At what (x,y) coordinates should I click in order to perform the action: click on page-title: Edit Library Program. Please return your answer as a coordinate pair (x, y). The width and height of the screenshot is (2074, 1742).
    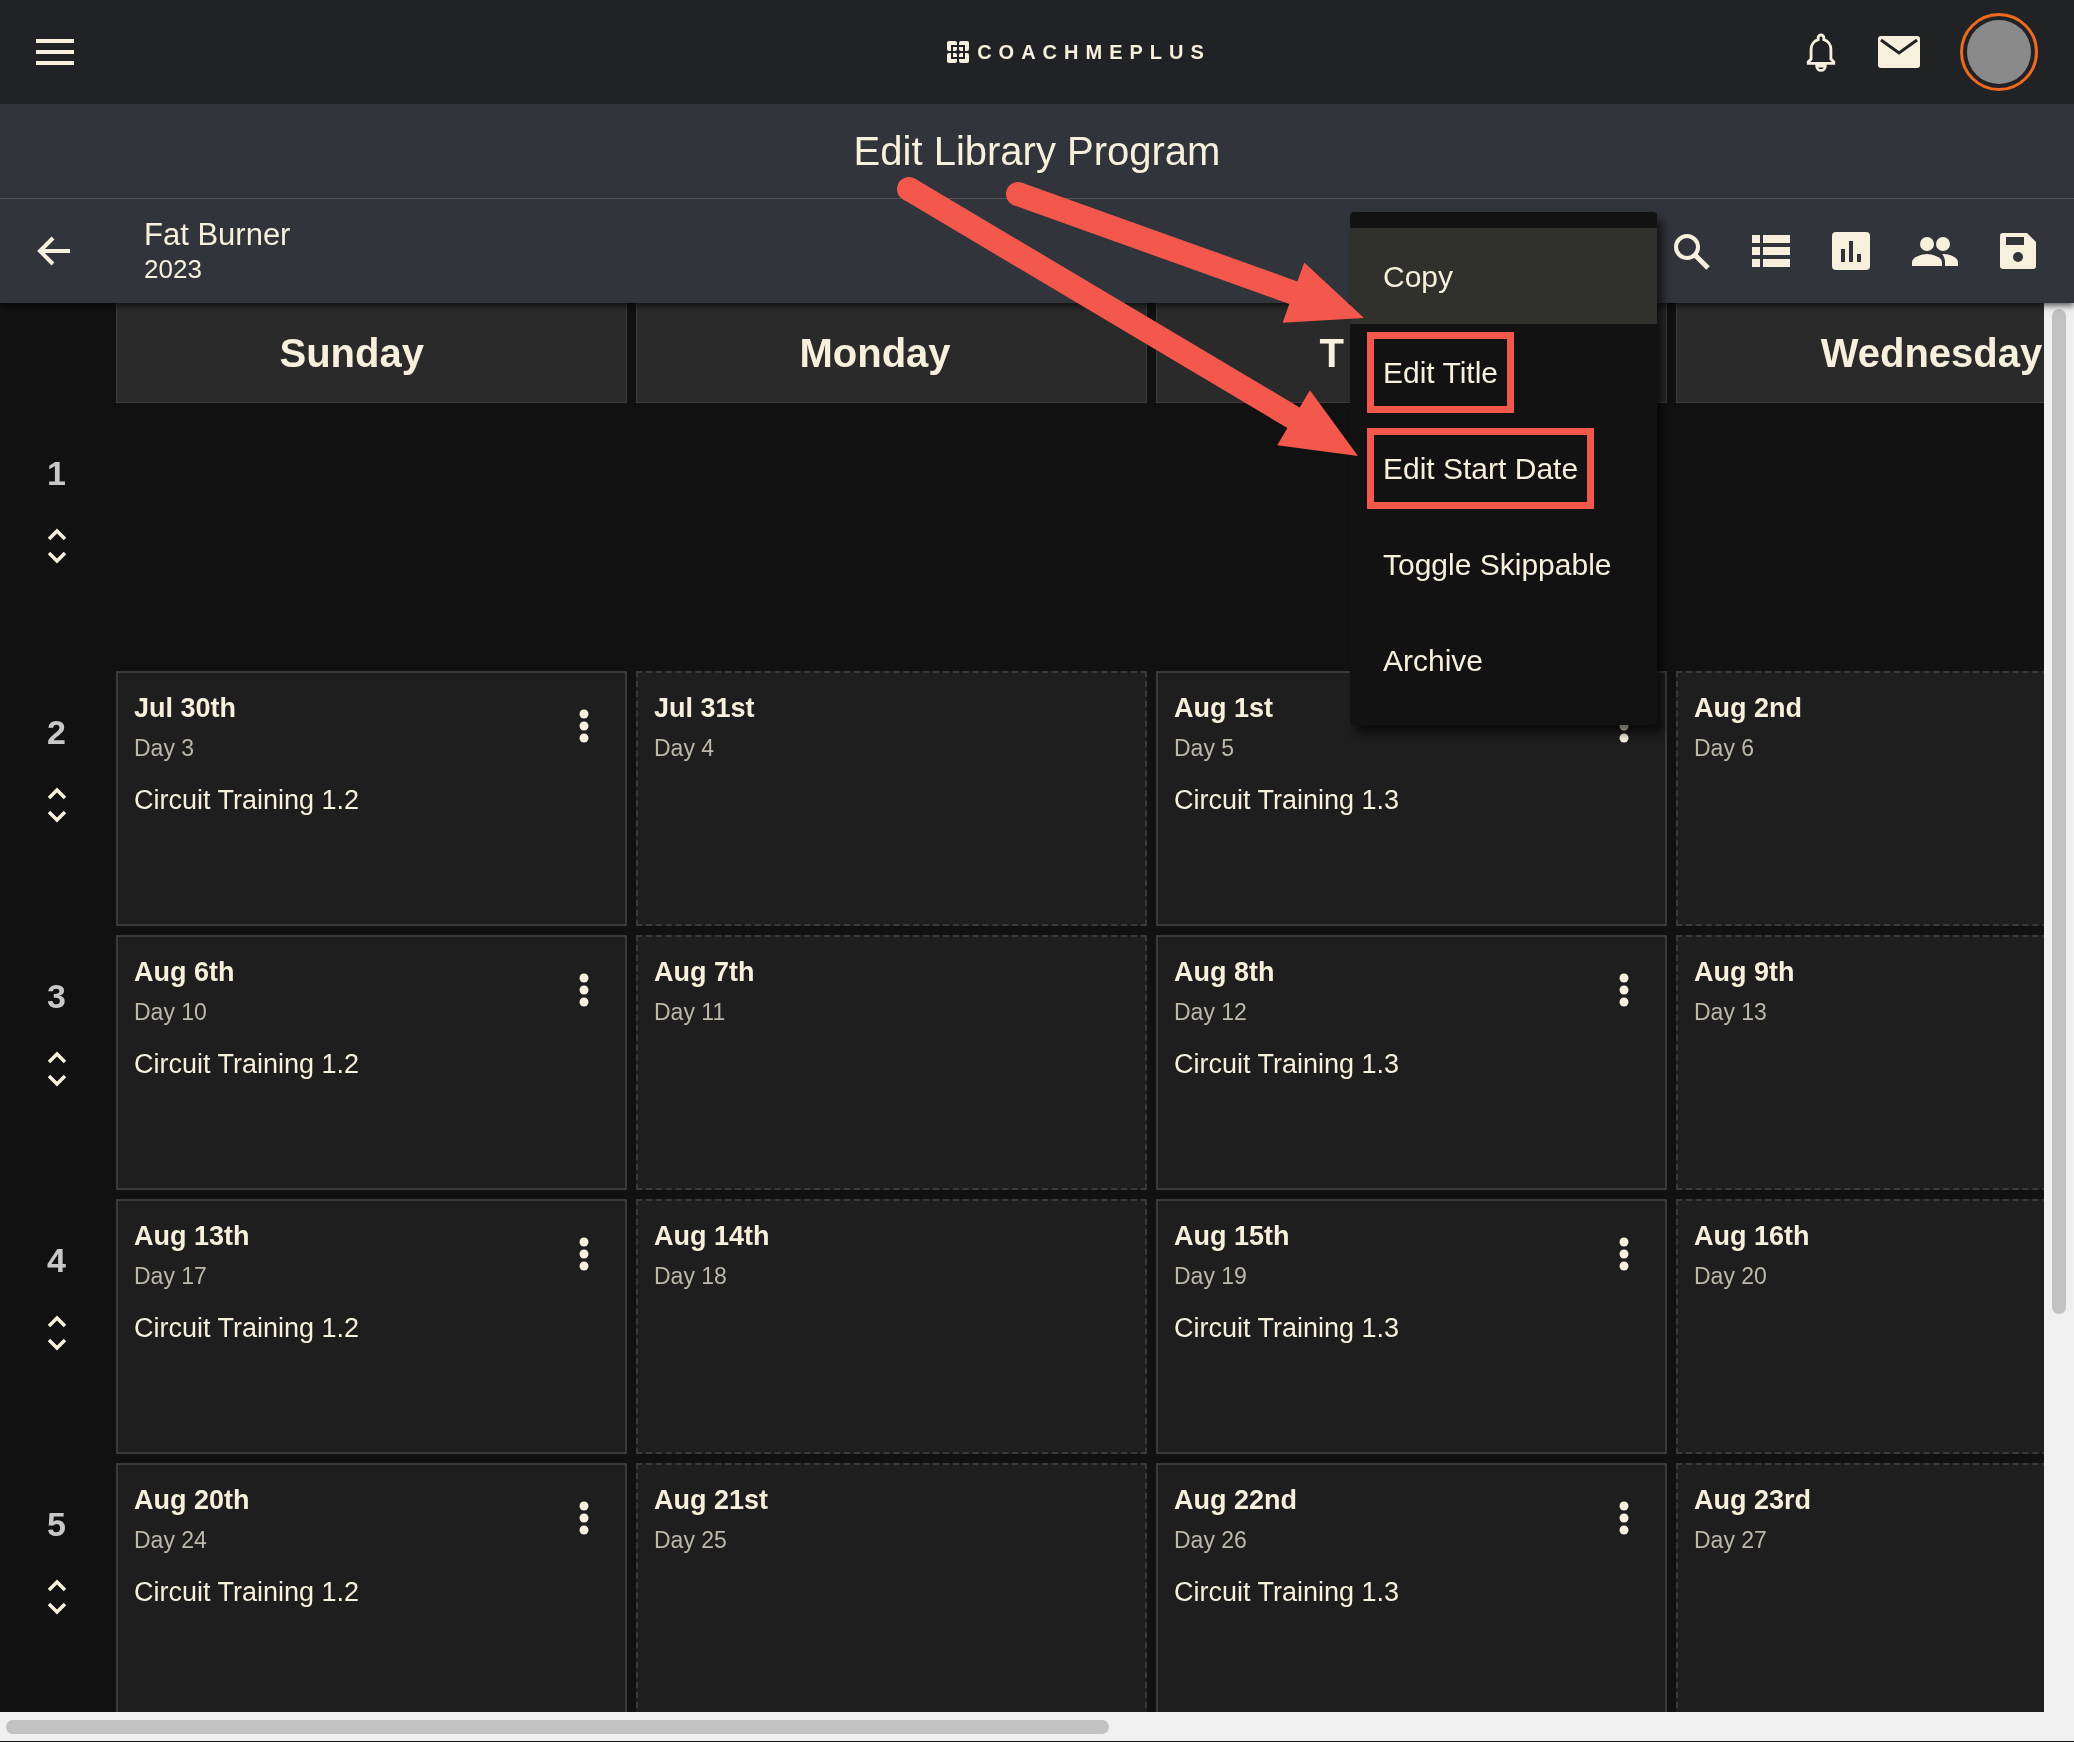
    Looking at the image, I should click on (1037, 151).